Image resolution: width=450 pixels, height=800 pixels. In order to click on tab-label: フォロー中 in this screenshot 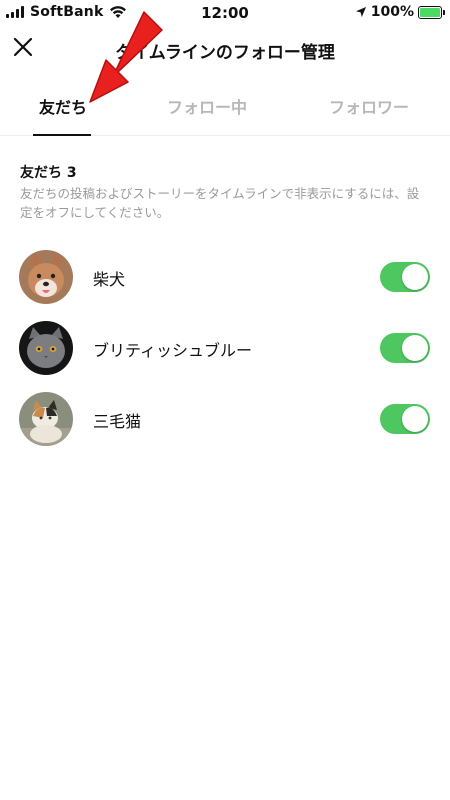, I will do `click(206, 107)`.